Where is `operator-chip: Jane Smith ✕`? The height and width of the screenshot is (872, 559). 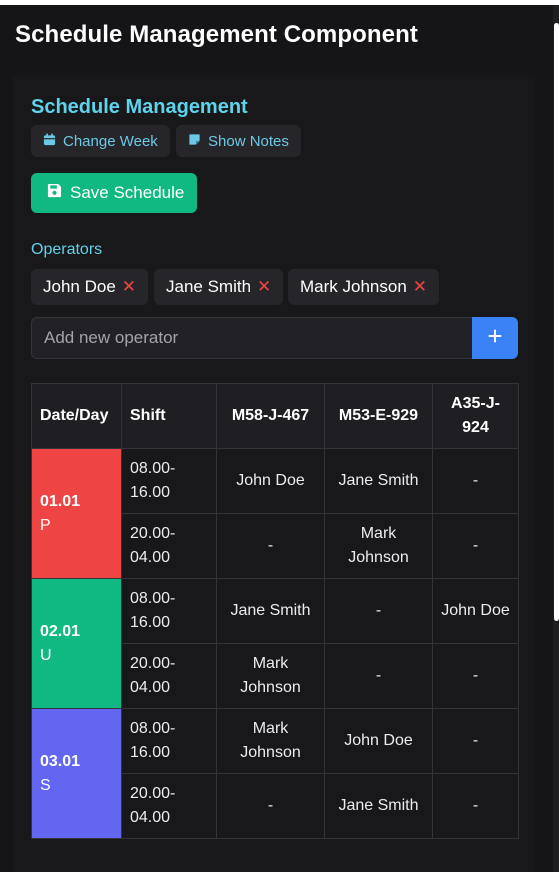
operator-chip: Jane Smith ✕ is located at coordinates (219, 287).